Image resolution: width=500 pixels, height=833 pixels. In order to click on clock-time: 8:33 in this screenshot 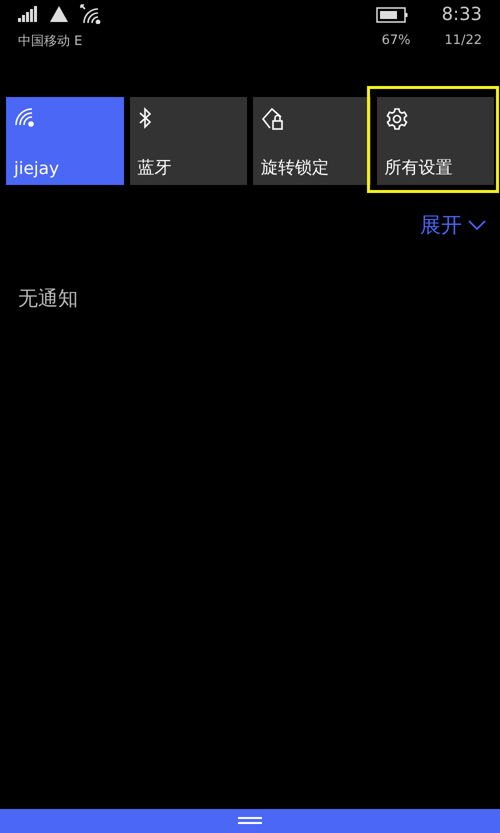, I will do `click(462, 14)`.